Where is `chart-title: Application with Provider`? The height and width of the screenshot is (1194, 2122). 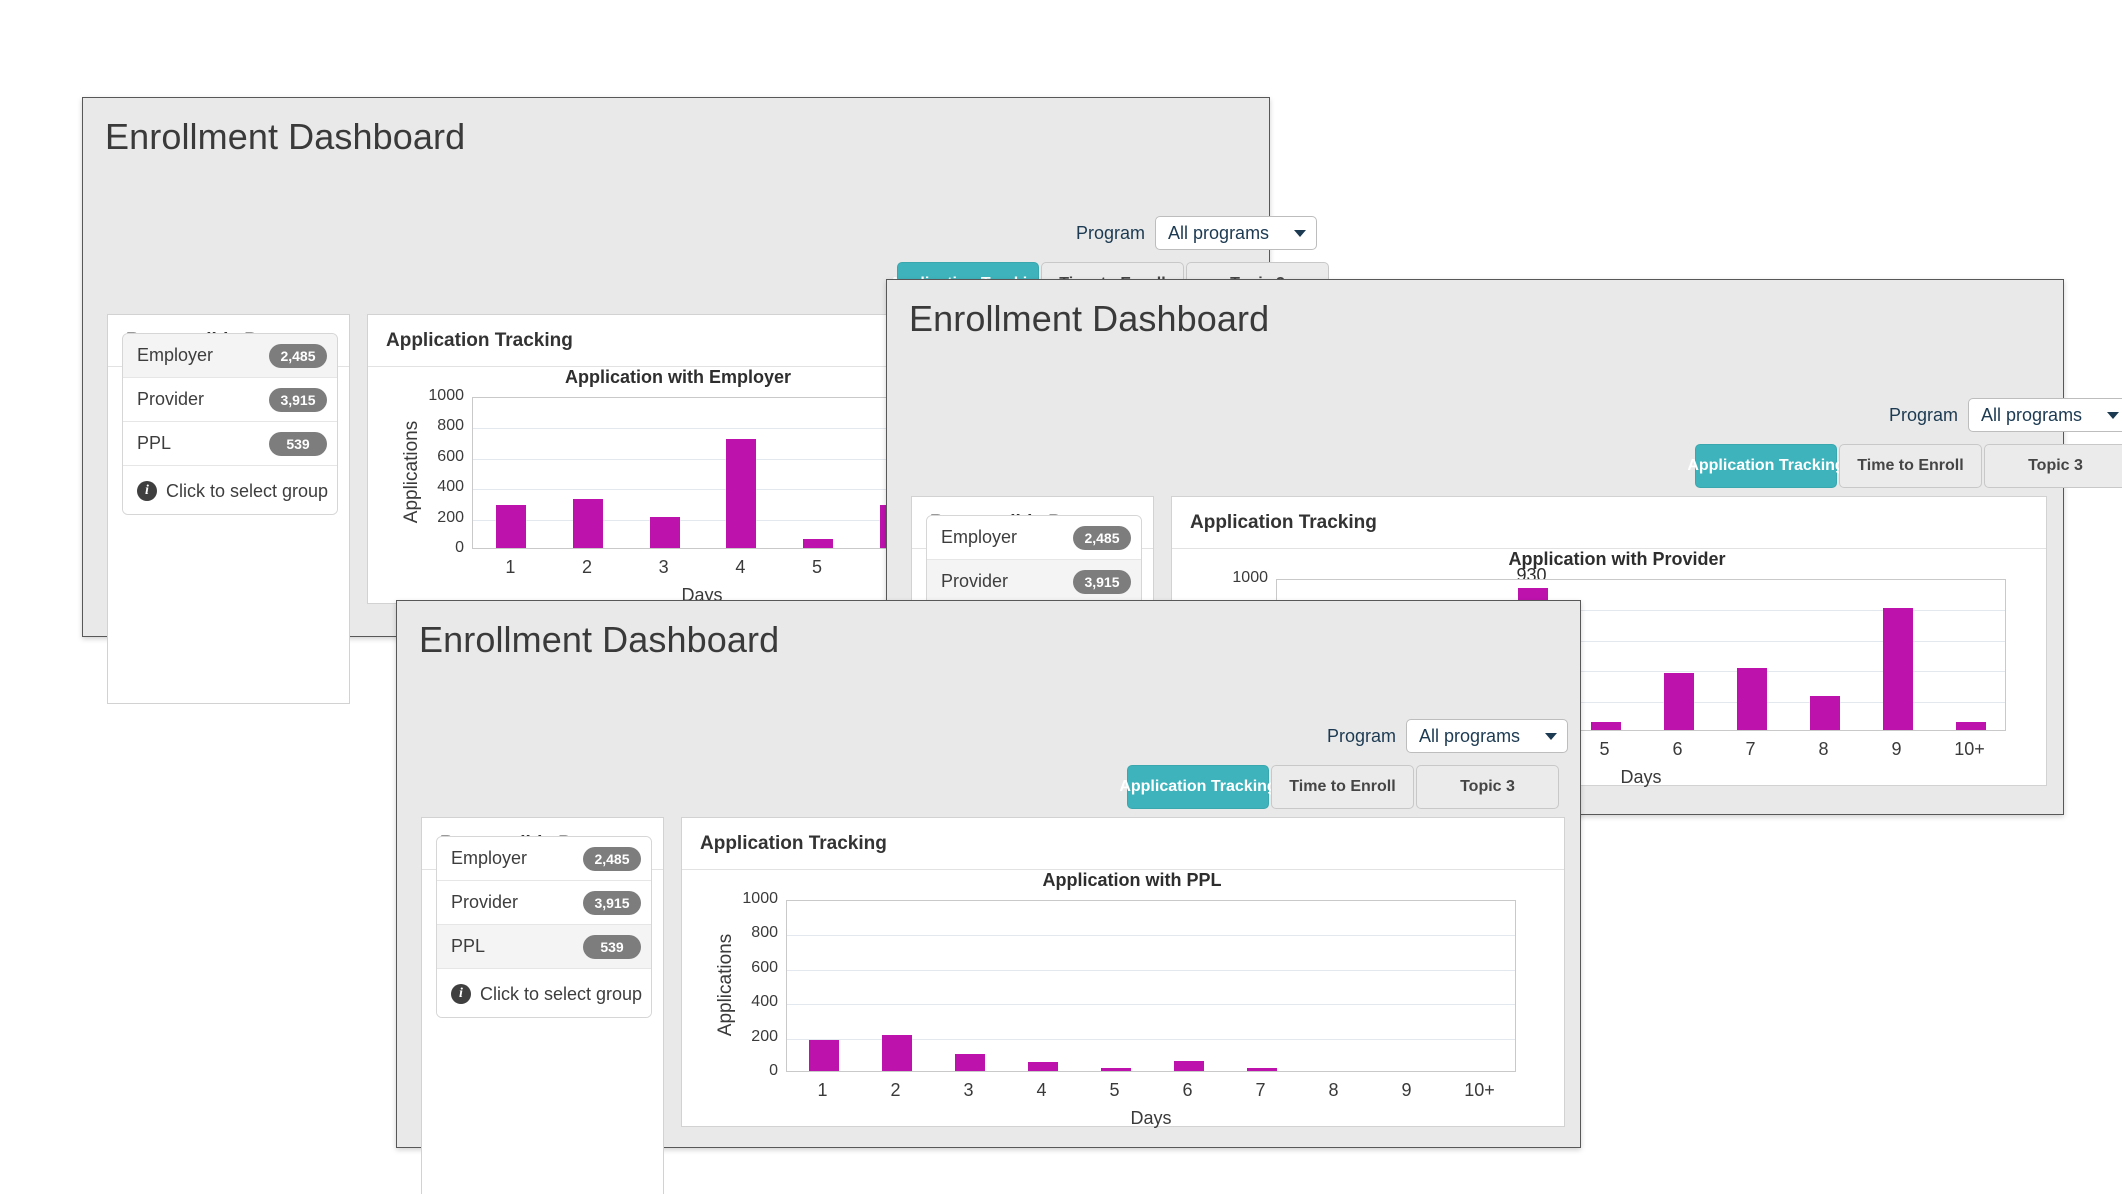
chart-title: Application with Provider is located at coordinates (1617, 559).